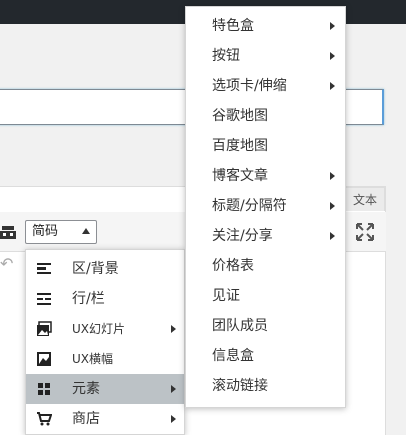 The height and width of the screenshot is (435, 406). Describe the element at coordinates (44, 268) in the screenshot. I see `section-icon` at that location.